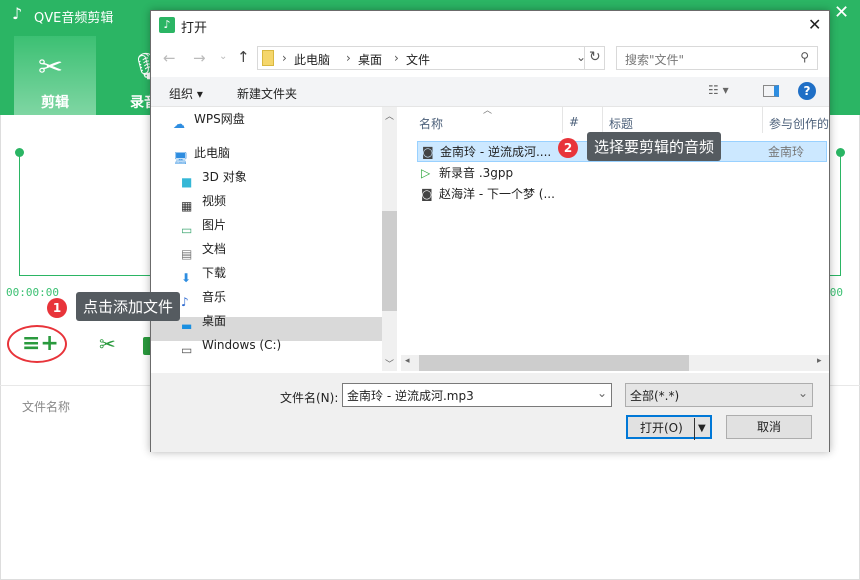 Image resolution: width=860 pixels, height=580 pixels. I want to click on column-title: 标题, so click(621, 123).